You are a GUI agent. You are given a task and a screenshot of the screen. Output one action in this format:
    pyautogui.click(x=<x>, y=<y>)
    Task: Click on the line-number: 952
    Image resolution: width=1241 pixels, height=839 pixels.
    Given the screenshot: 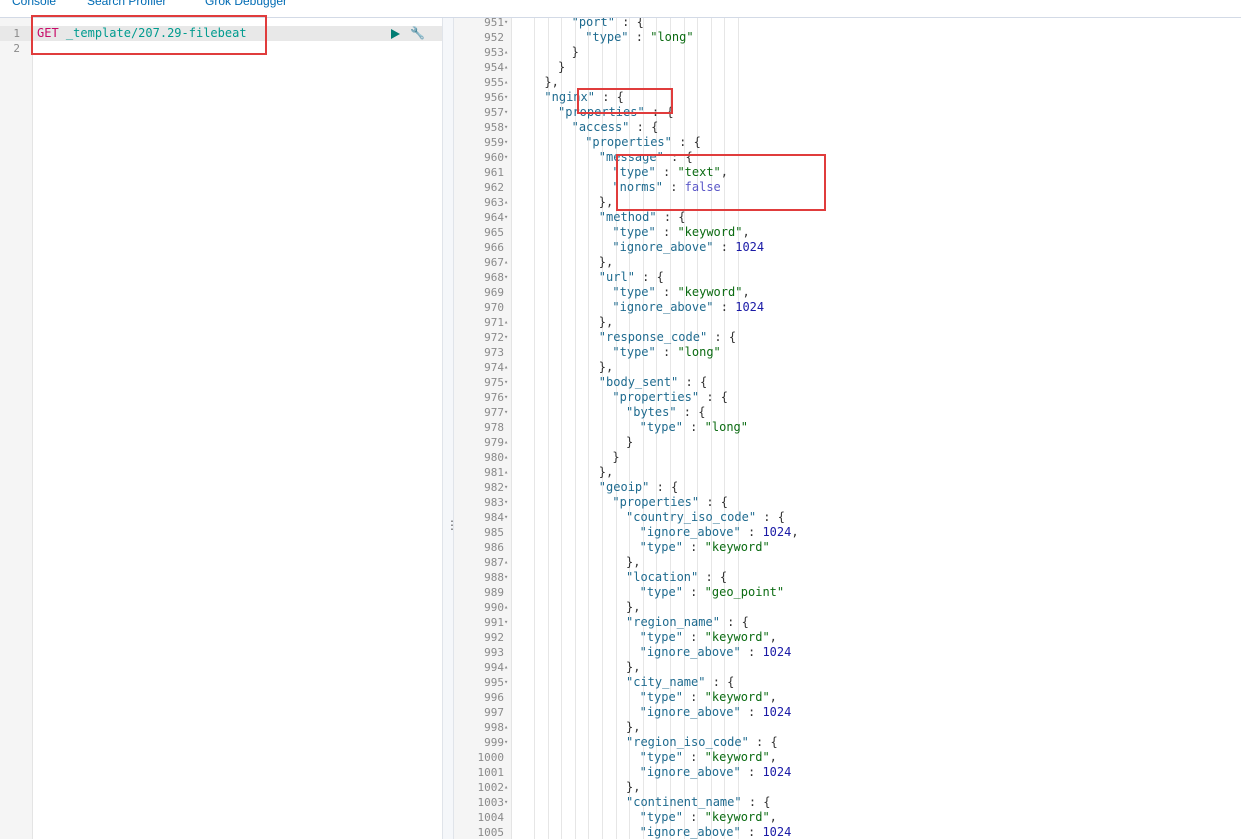 What is the action you would take?
    pyautogui.click(x=494, y=37)
    